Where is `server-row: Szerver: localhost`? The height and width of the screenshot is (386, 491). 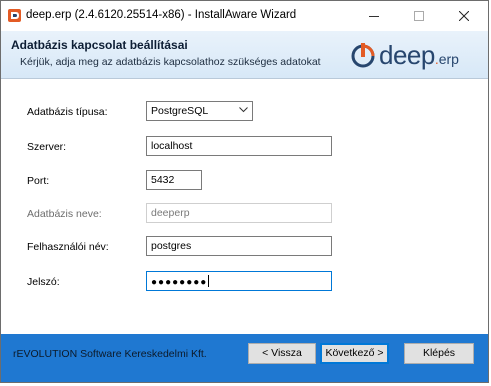
server-row: Szerver: localhost is located at coordinates (244, 147).